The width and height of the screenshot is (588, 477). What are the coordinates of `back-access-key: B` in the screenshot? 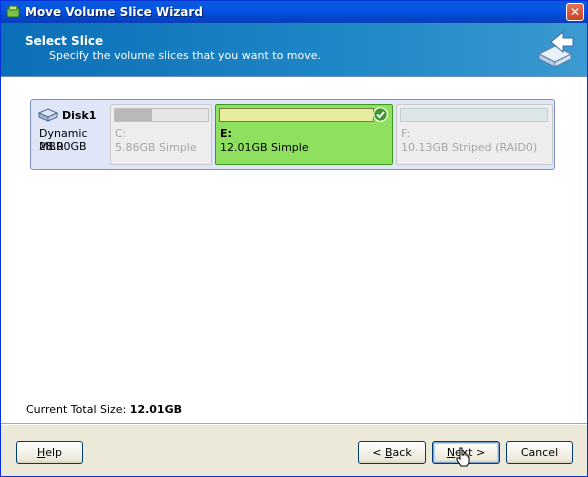 It's located at (389, 452).